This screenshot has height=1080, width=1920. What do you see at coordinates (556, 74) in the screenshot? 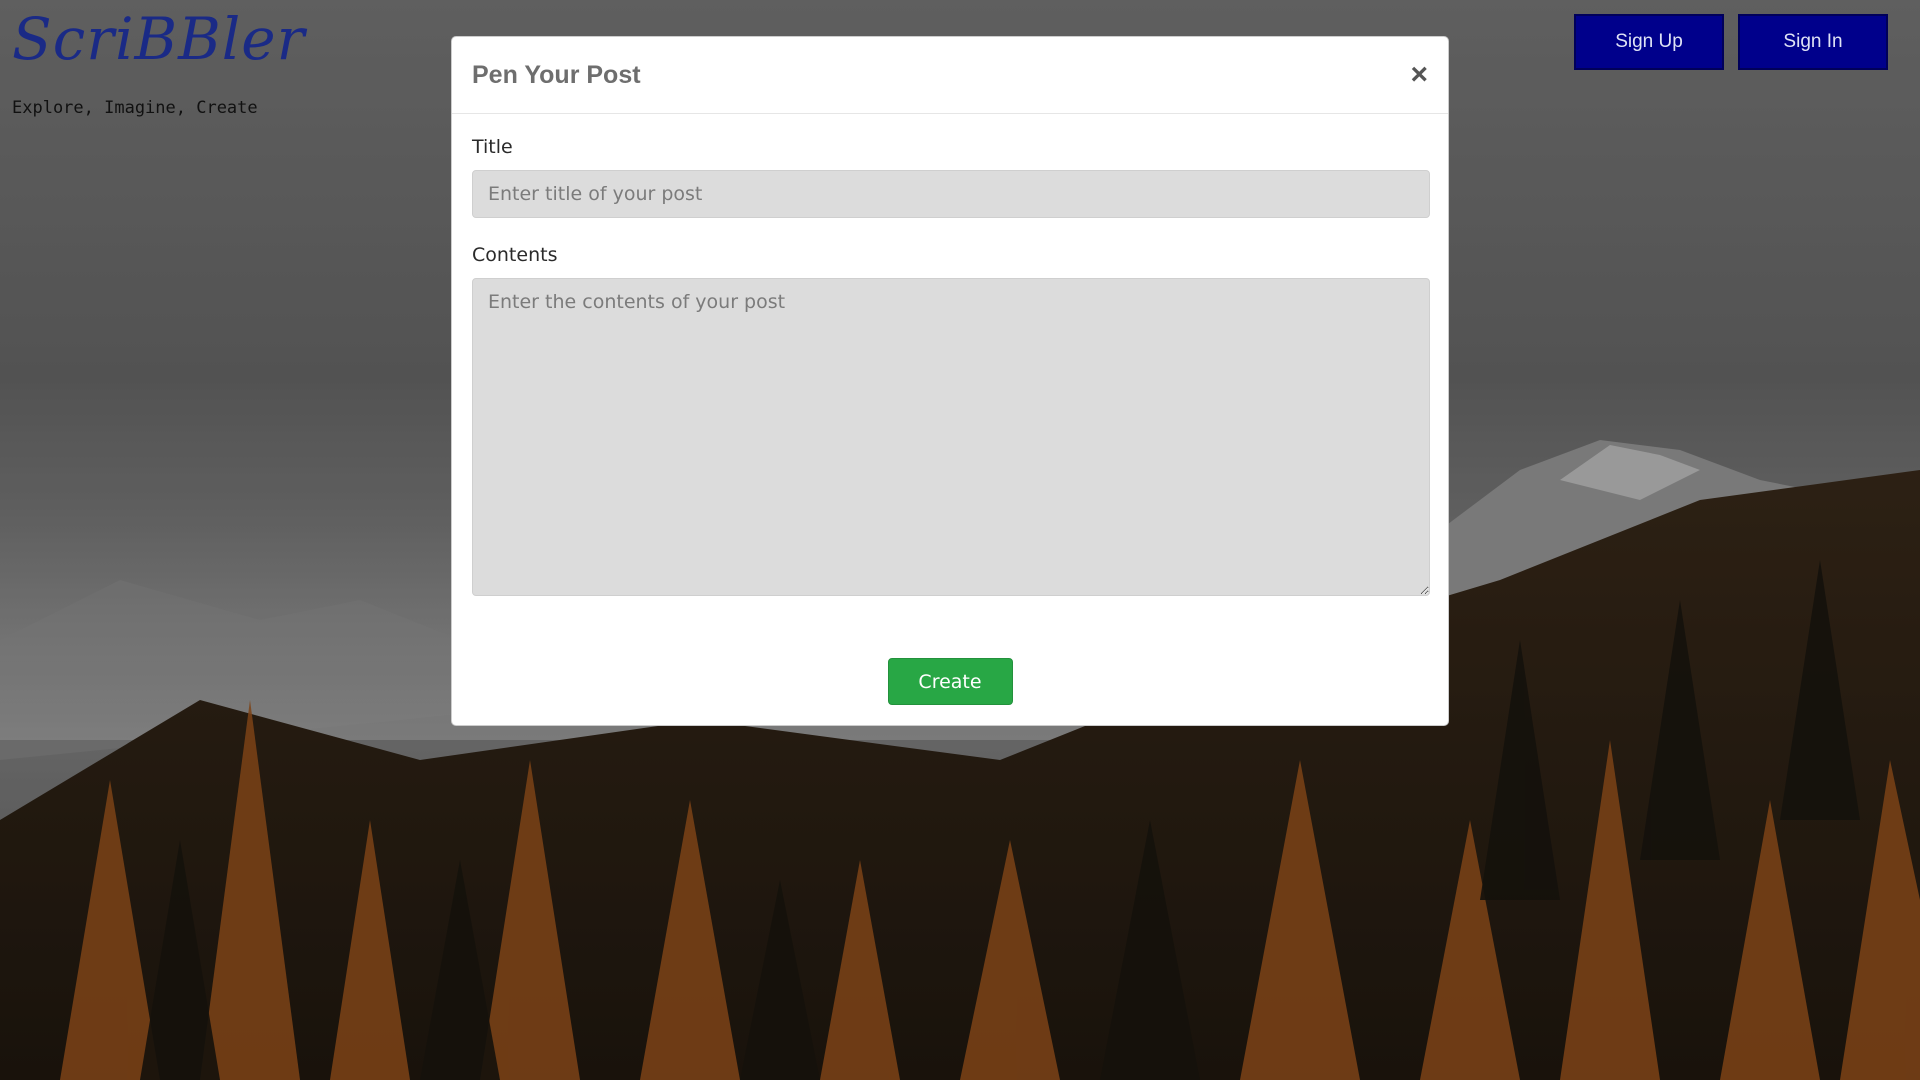
I see `modal-title: Pen Your Post` at bounding box center [556, 74].